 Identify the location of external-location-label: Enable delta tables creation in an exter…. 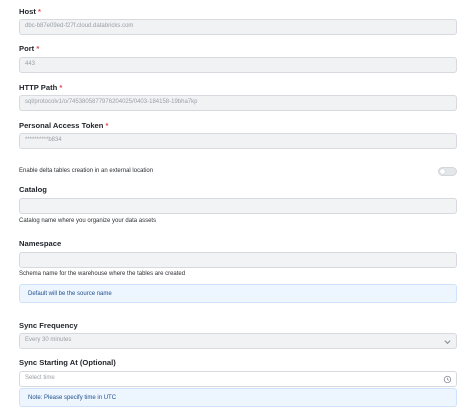
(86, 171).